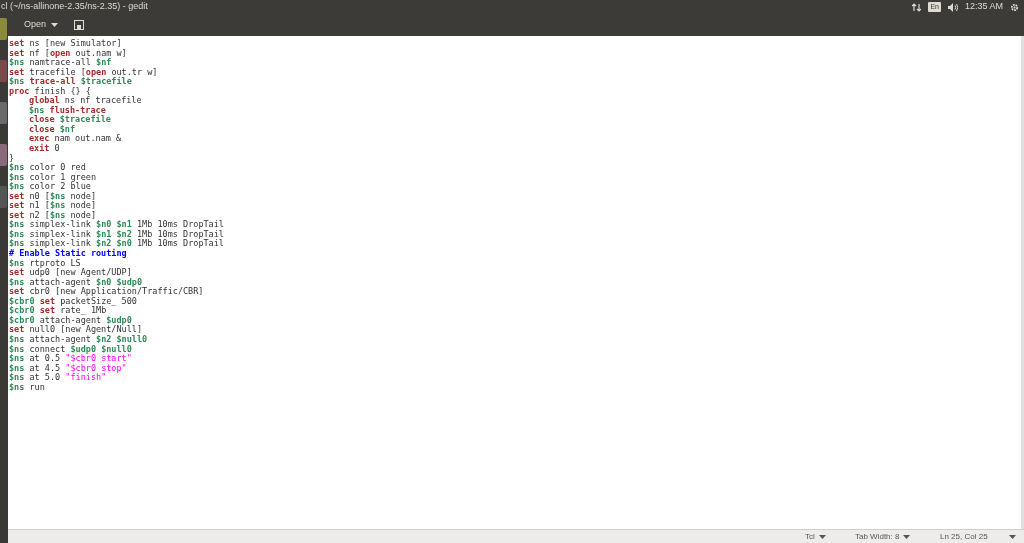 The height and width of the screenshot is (543, 1024). What do you see at coordinates (1014, 7) in the screenshot?
I see `gear-icon` at bounding box center [1014, 7].